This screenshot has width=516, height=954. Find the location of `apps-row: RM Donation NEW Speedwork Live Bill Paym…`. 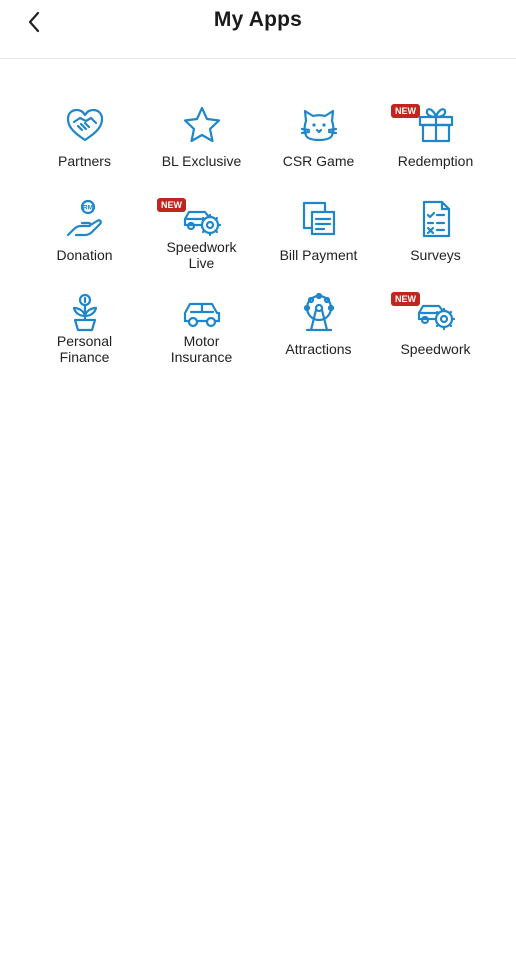

apps-row: RM Donation NEW Speedwork Live Bill Paym… is located at coordinates (260, 236).